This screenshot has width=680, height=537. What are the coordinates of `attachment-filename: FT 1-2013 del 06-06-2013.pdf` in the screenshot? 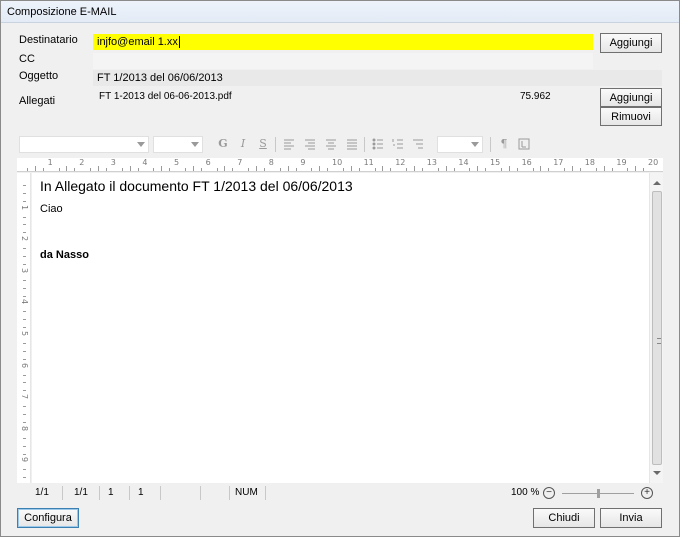 It's located at (165, 96).